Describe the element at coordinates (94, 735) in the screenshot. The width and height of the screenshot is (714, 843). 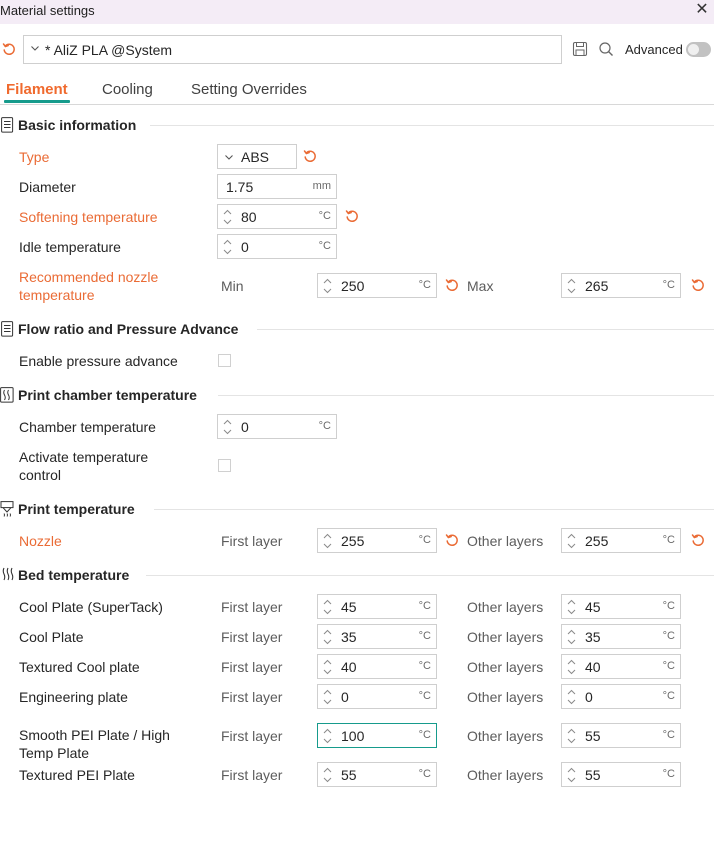
I see `bed-plate-label-line1: Smooth PEI Plate / High` at that location.